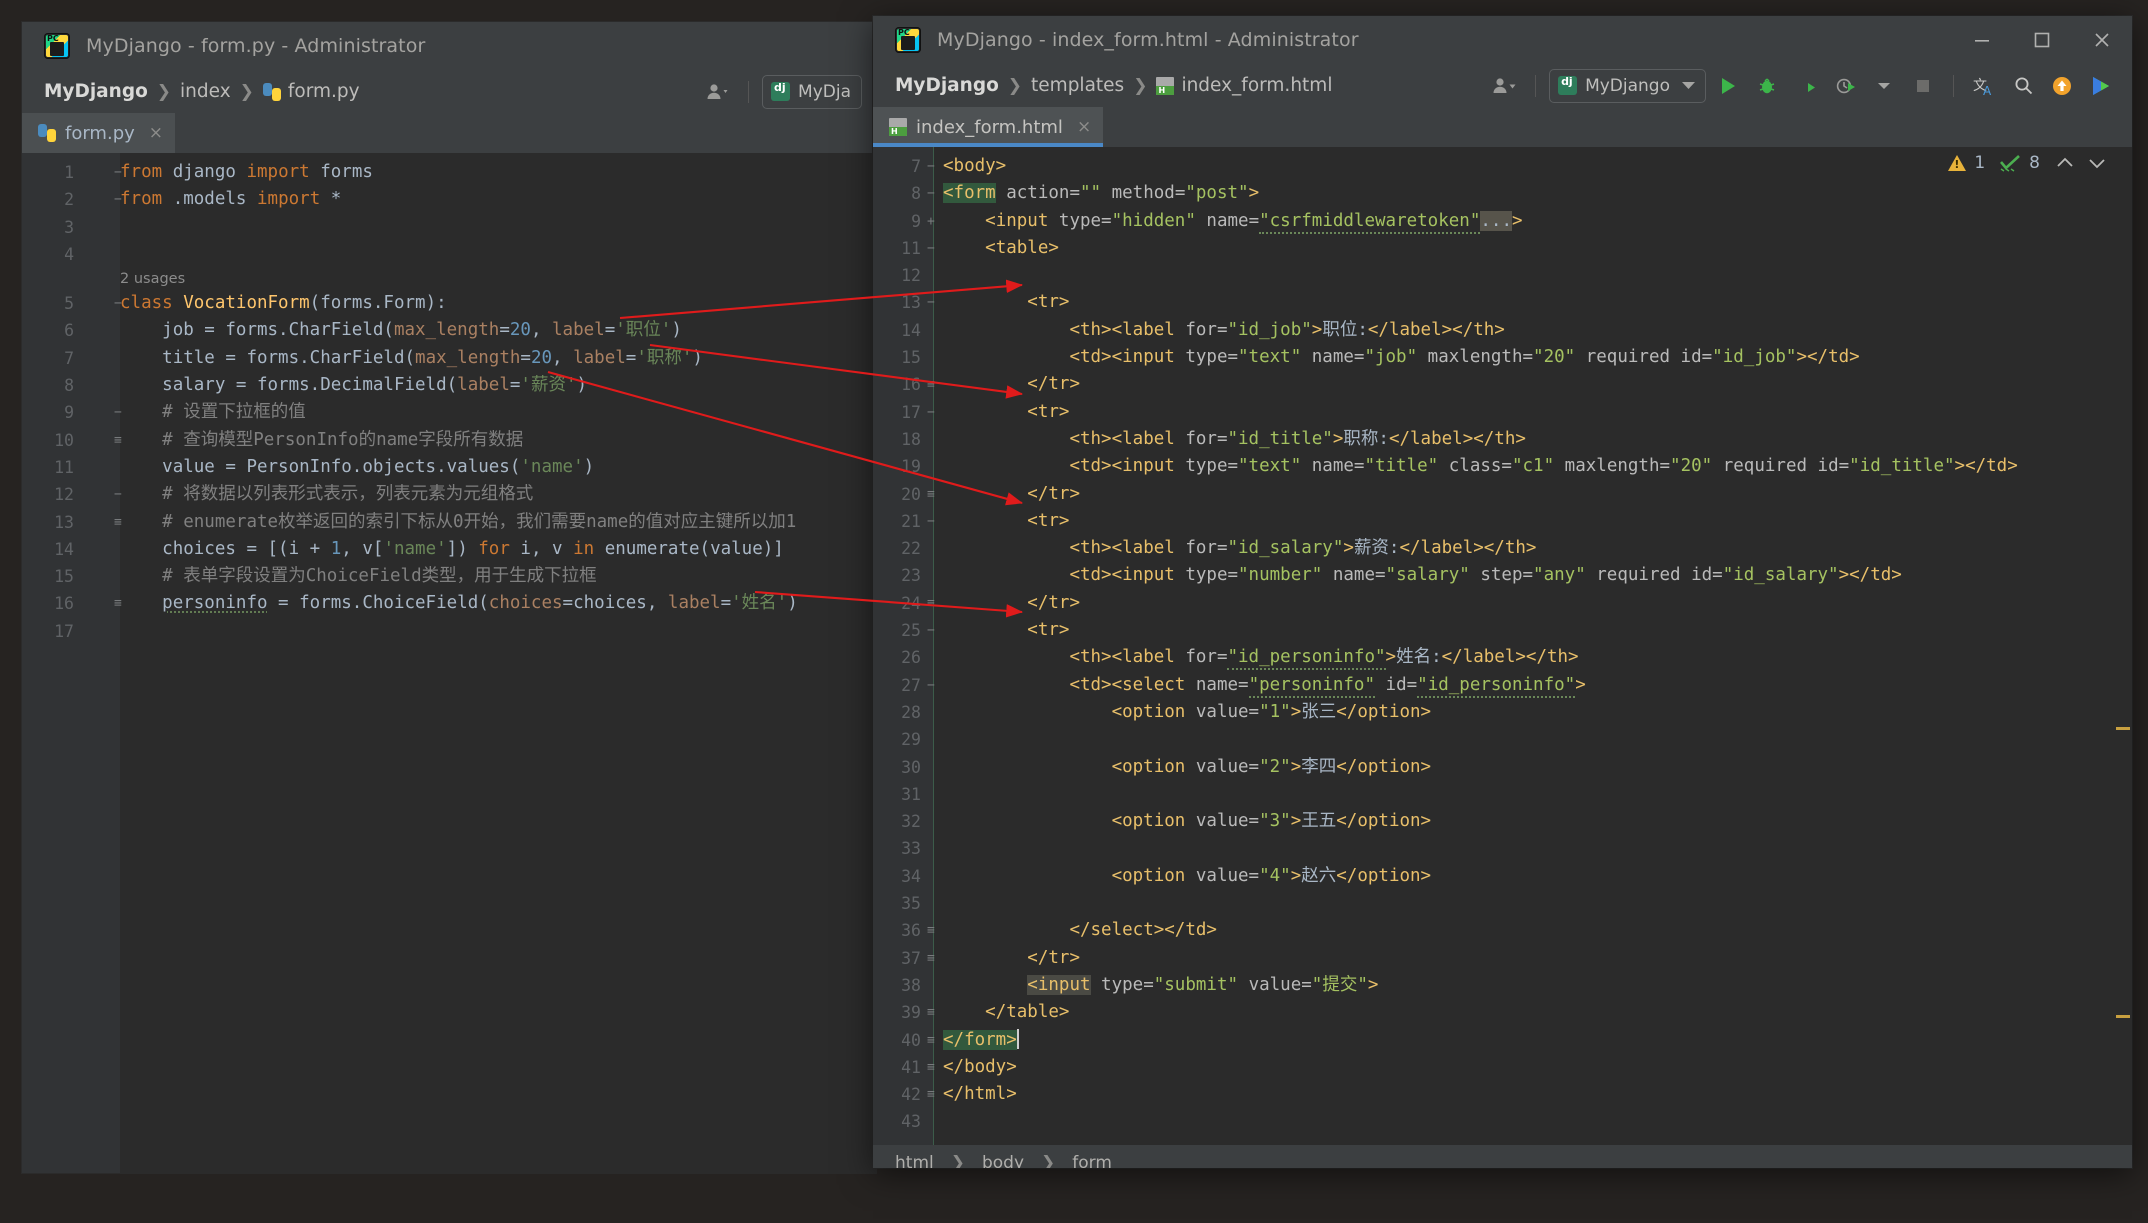 This screenshot has height=1223, width=2148. I want to click on code-line: 34 <option value="4">赵六</option>, so click(1502, 876).